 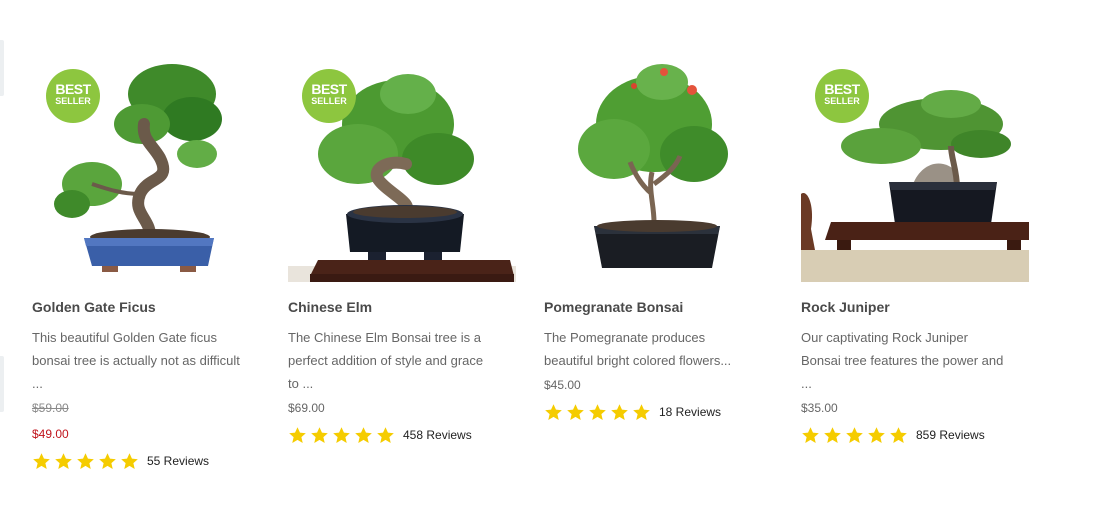 What do you see at coordinates (50, 434) in the screenshot?
I see `sale-price: $49.00` at bounding box center [50, 434].